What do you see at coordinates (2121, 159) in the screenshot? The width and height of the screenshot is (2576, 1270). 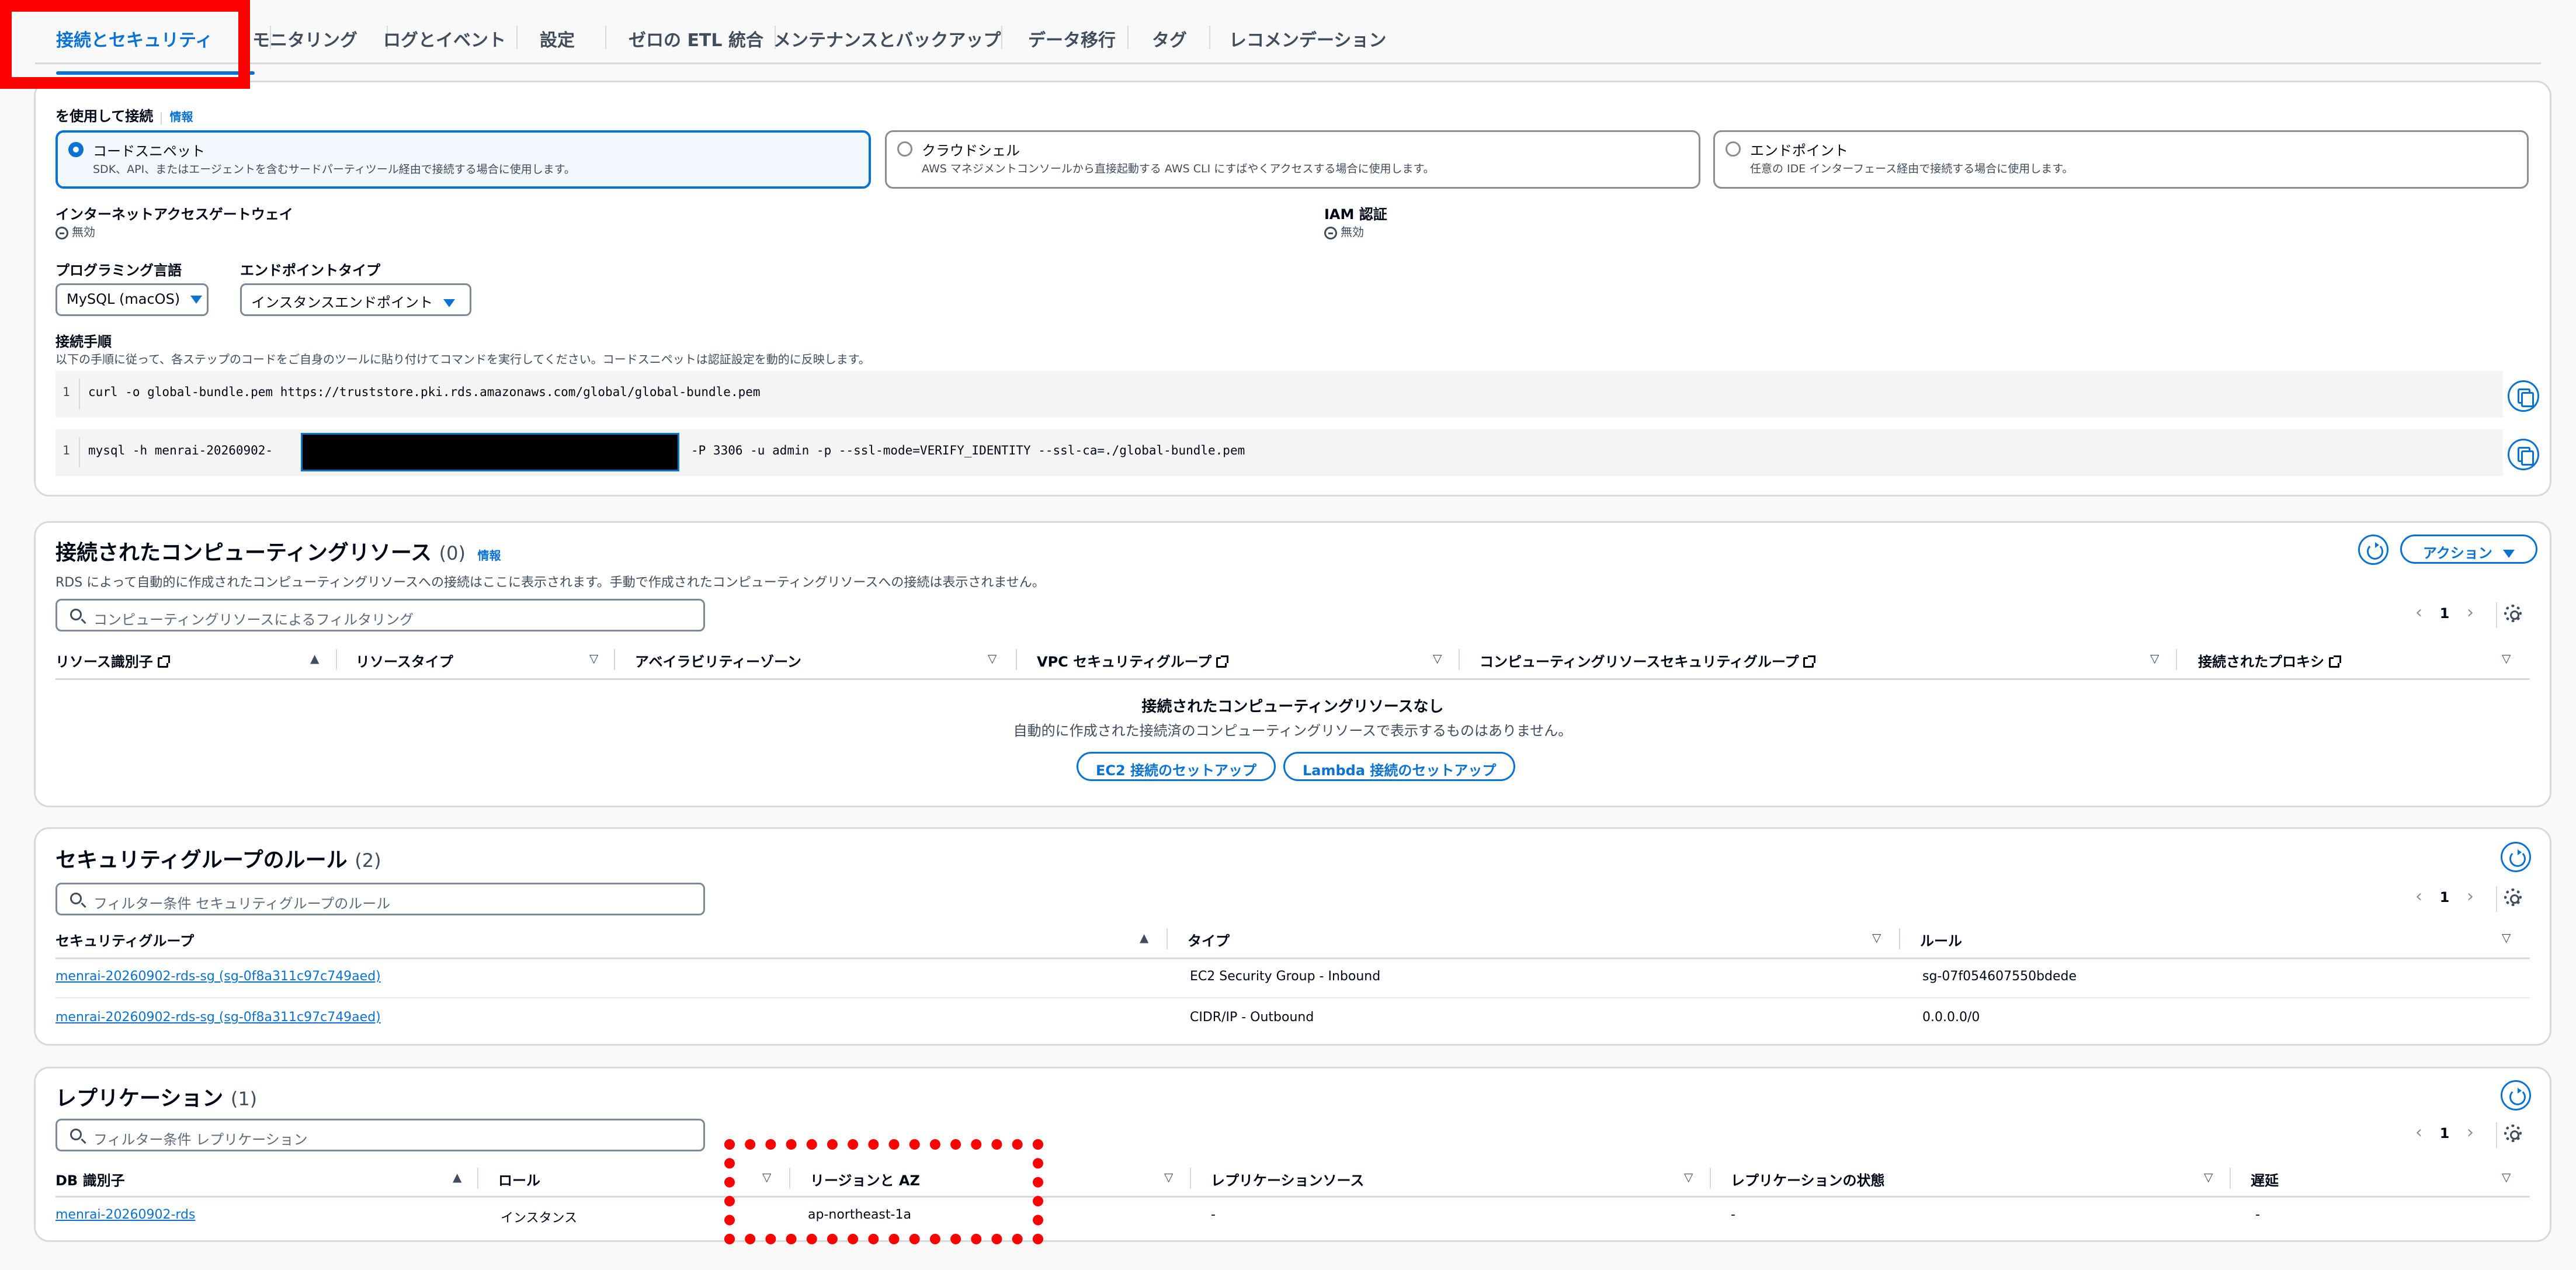 I see `tile-endpoint: エンドポイント 任意の IDE インターフェース経由で接続する場合に使用します。` at bounding box center [2121, 159].